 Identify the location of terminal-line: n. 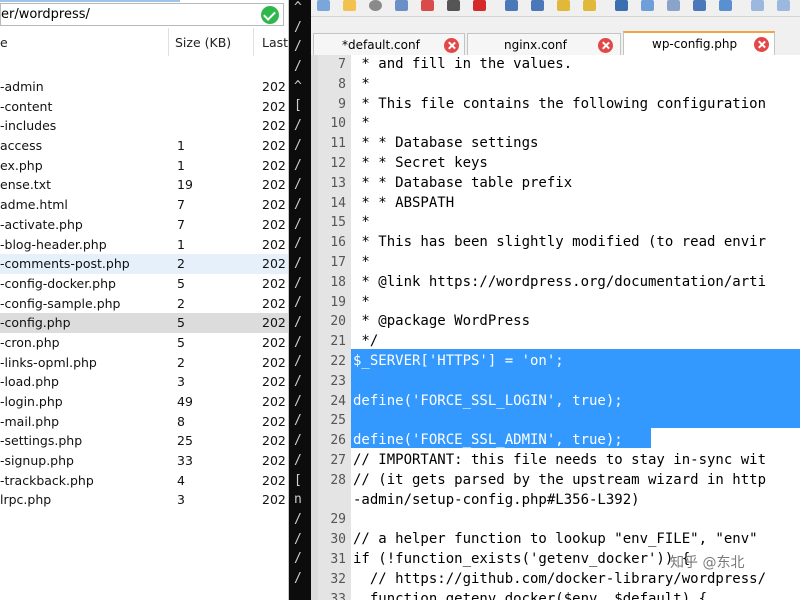
(298, 500).